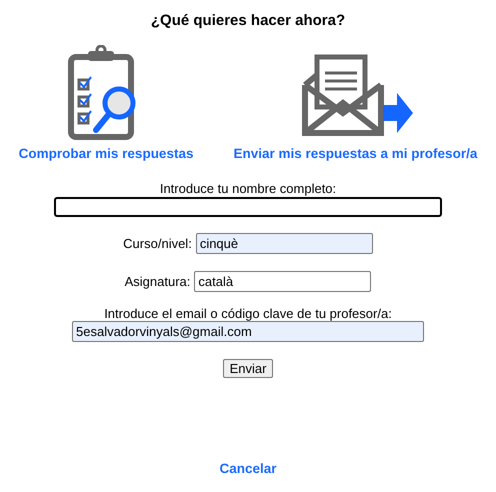 The width and height of the screenshot is (496, 492). Describe the element at coordinates (106, 153) in the screenshot. I see `option-link: Comprobar mis respuestas` at that location.